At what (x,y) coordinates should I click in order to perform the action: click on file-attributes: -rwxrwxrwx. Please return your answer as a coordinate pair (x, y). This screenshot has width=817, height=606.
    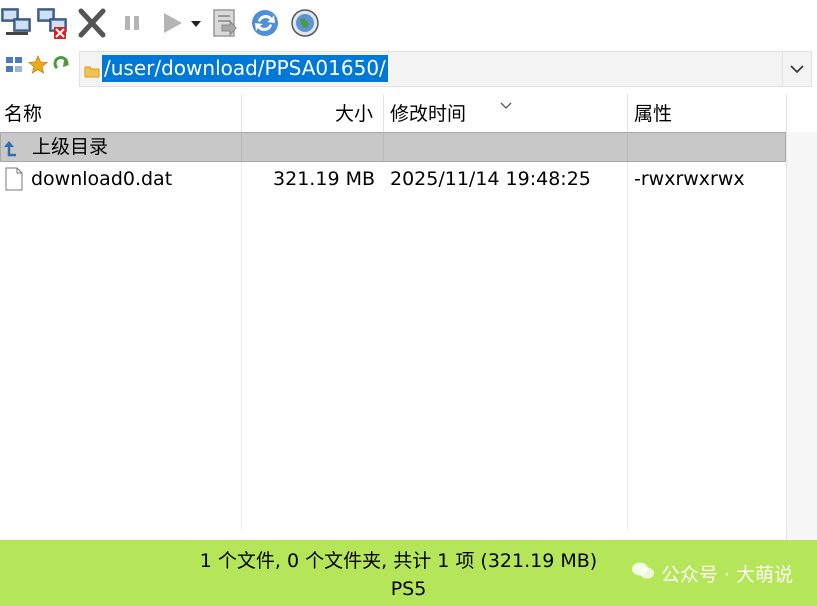
    Looking at the image, I should click on (689, 179).